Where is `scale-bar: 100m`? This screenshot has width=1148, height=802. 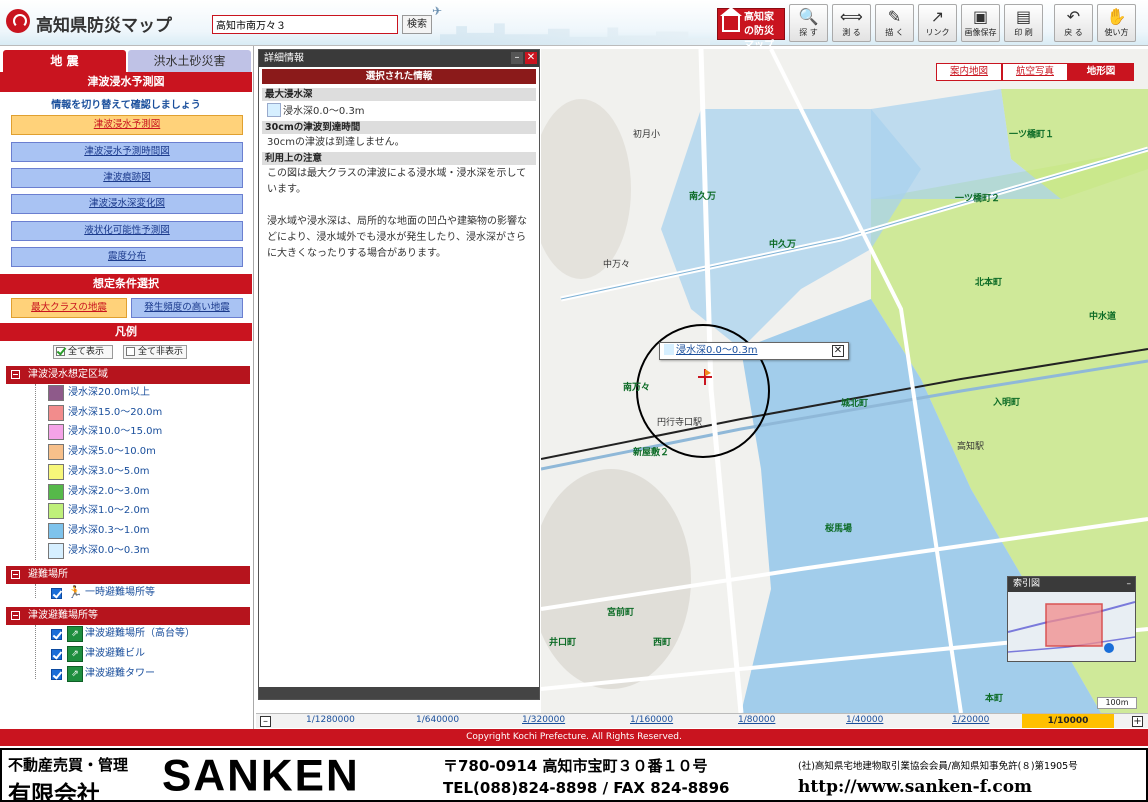
scale-bar: 100m is located at coordinates (1117, 703).